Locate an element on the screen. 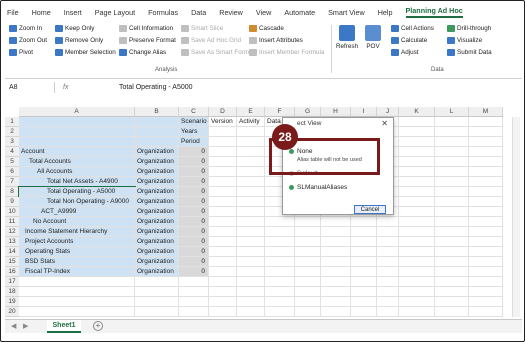  row-header: 7 is located at coordinates (12, 182).